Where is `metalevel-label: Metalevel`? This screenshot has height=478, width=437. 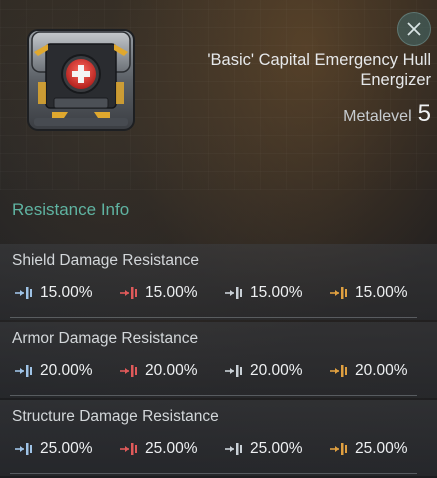 metalevel-label: Metalevel is located at coordinates (377, 116).